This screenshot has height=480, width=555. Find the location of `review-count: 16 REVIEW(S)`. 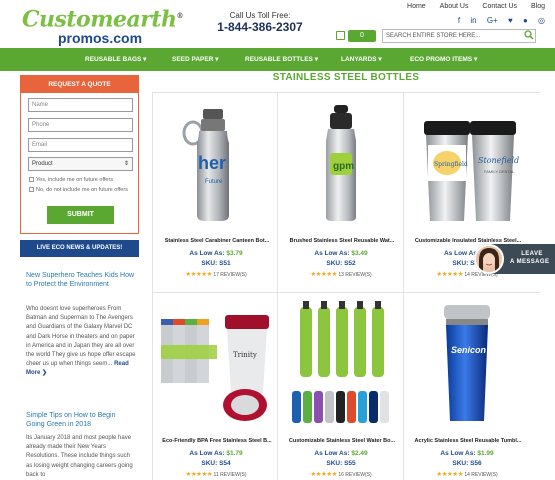

review-count: 16 REVIEW(S) is located at coordinates (354, 475).